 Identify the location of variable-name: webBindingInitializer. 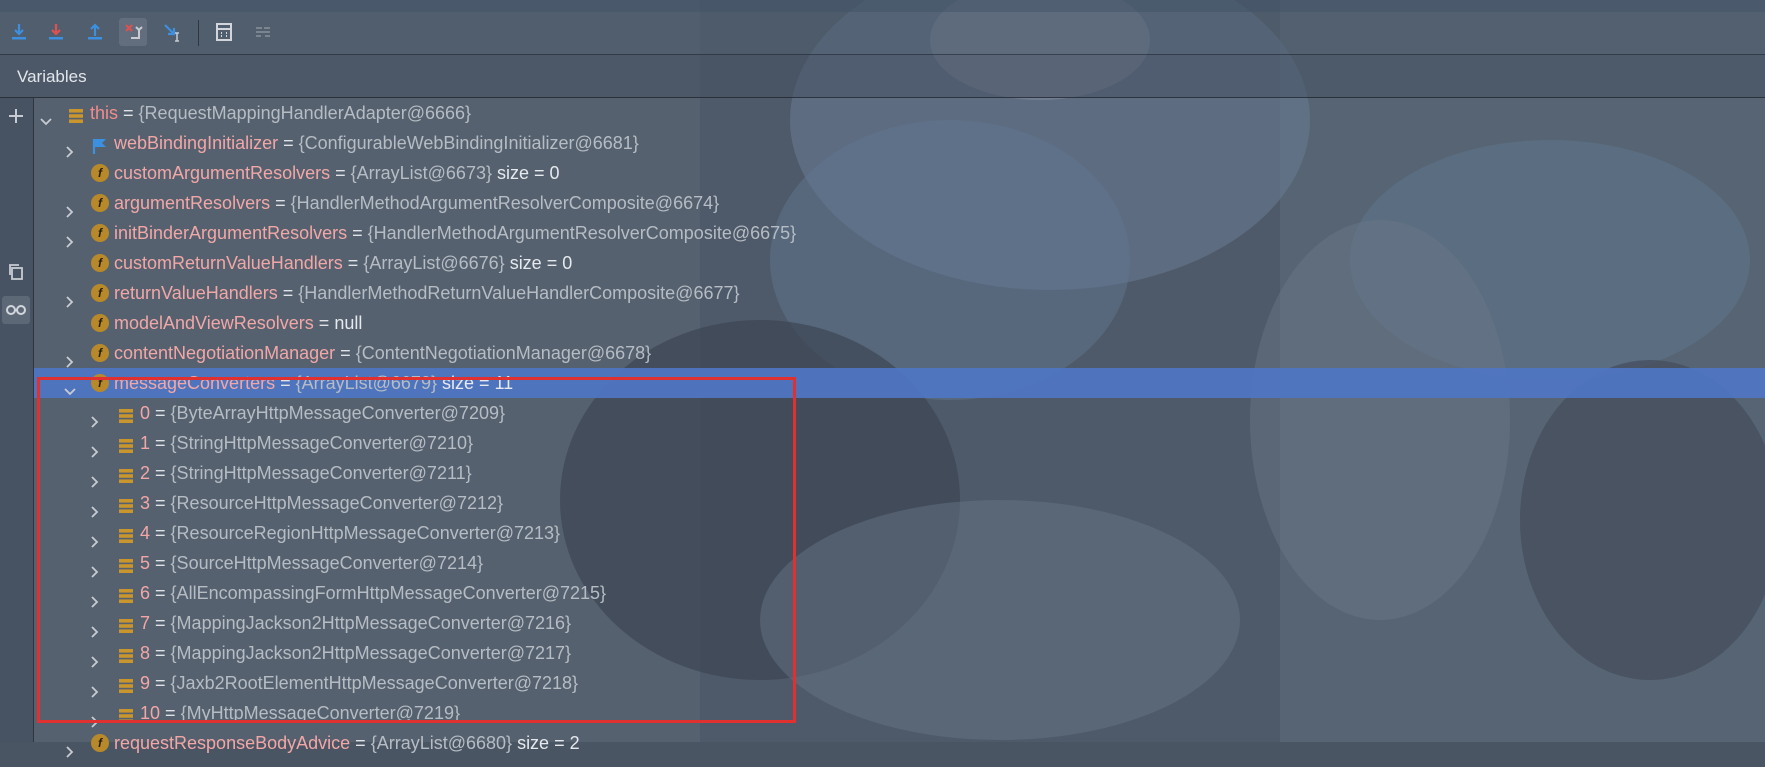
(196, 143).